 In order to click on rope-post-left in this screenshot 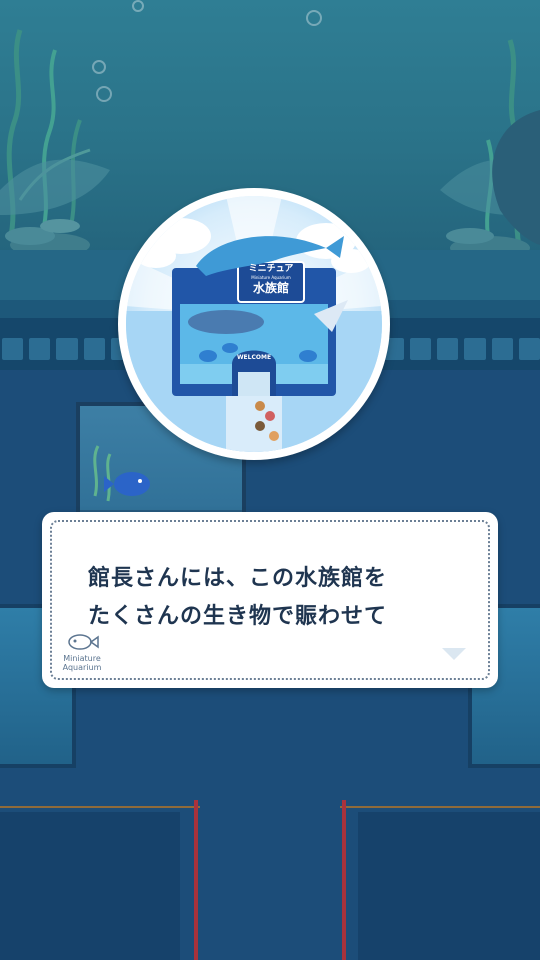, I will do `click(196, 880)`.